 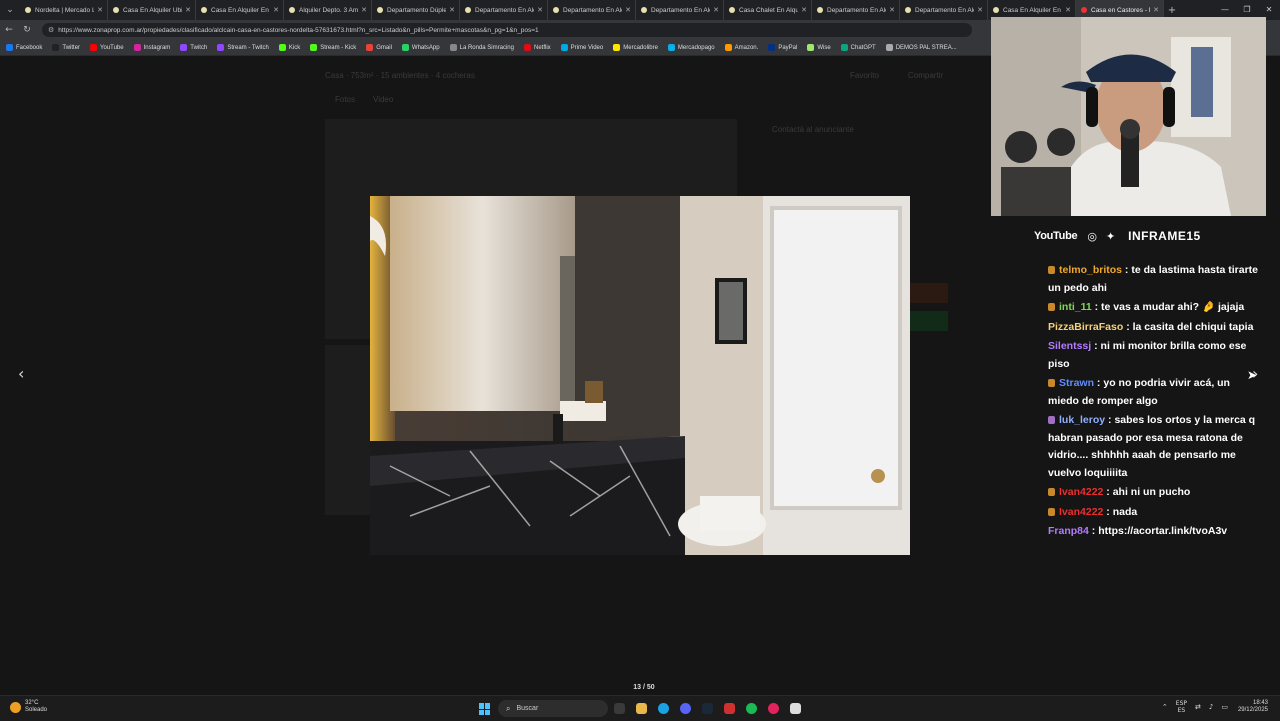 What do you see at coordinates (51, 30) in the screenshot?
I see `site-info-icon: ⚙` at bounding box center [51, 30].